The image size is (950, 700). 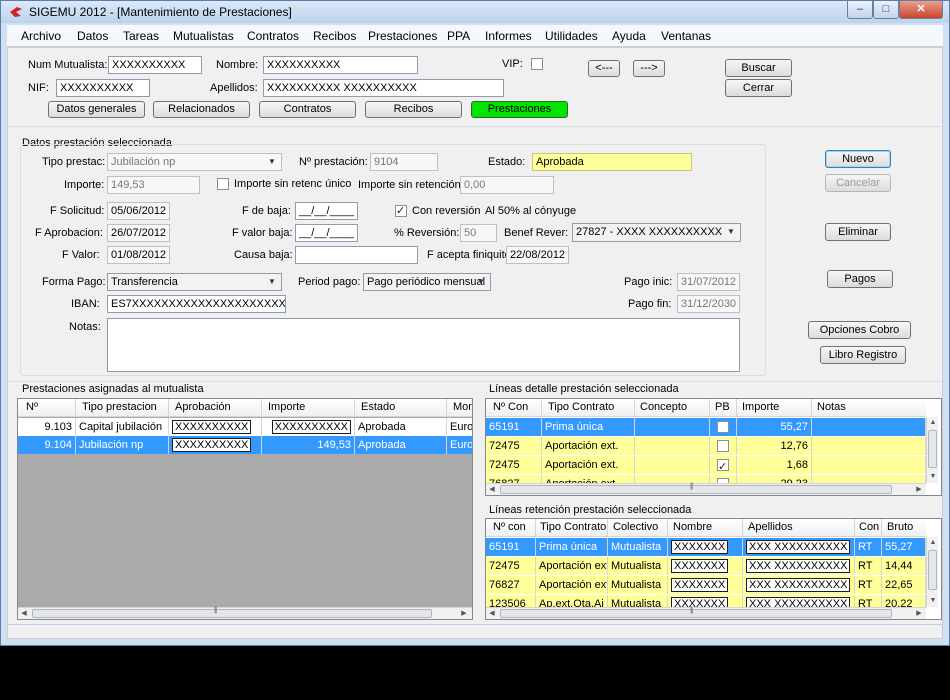 What do you see at coordinates (860, 279) in the screenshot?
I see `pagos-button: Pagos` at bounding box center [860, 279].